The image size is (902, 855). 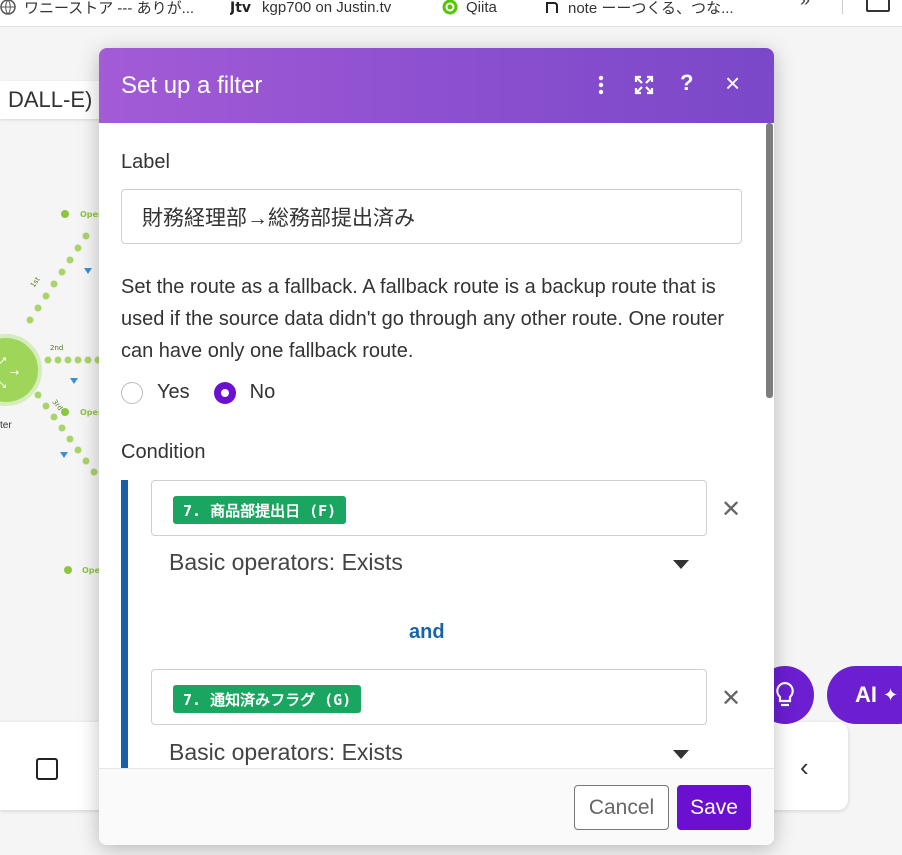 What do you see at coordinates (210, 392) in the screenshot?
I see `fallback-radio-group: Yes No` at bounding box center [210, 392].